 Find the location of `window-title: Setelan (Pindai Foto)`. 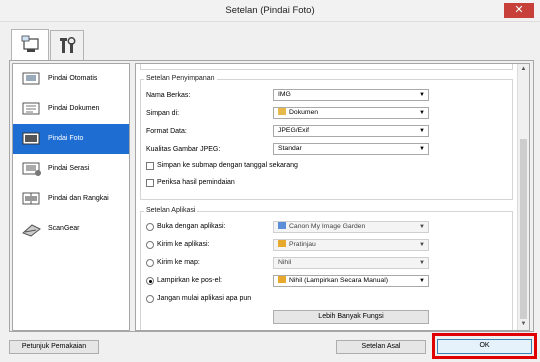

window-title: Setelan (Pindai Foto) is located at coordinates (270, 10).